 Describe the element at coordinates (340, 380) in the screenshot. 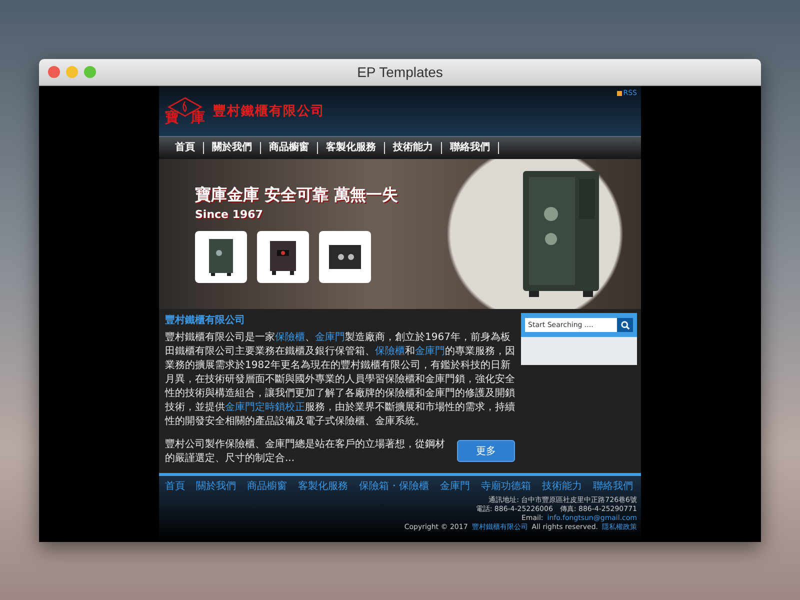

I see `company-description: 豐村鐵櫃有限公司是一家保險櫃、金庫門製造廠商，創立於1967年，前身為板田鐵櫃有限公司主要業務在鐵櫃及銀行保管箱、保險櫃和金庫門的專業服務，因業務的擴展需求於1982年更名為現在的豐村鐵櫃有限公司，有鑑於科技的日新月異，在技術研發層面不斷與國外專業的人員學習保險櫃和金庫門鎖，強化安全性的技術與構造組合，讓我們更加了解了各廠牌的保險櫃和金庫門的修護及開鎖技術，並提供金庫門定時鎖校正服務，由於業界不斷擴展和市場性的需求，持續性的開發安全相關的產品設備及電子式保險櫃、金庫系統。` at that location.